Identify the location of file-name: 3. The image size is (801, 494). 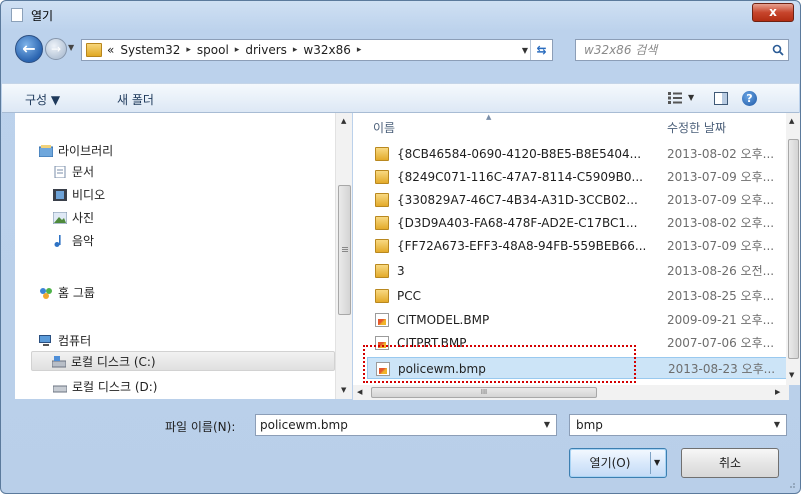
(401, 271).